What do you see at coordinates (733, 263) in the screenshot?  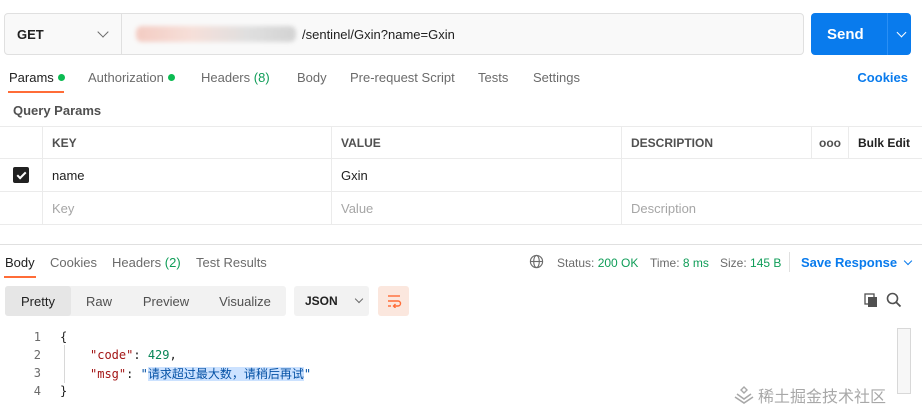 I see `size-label: Size:` at bounding box center [733, 263].